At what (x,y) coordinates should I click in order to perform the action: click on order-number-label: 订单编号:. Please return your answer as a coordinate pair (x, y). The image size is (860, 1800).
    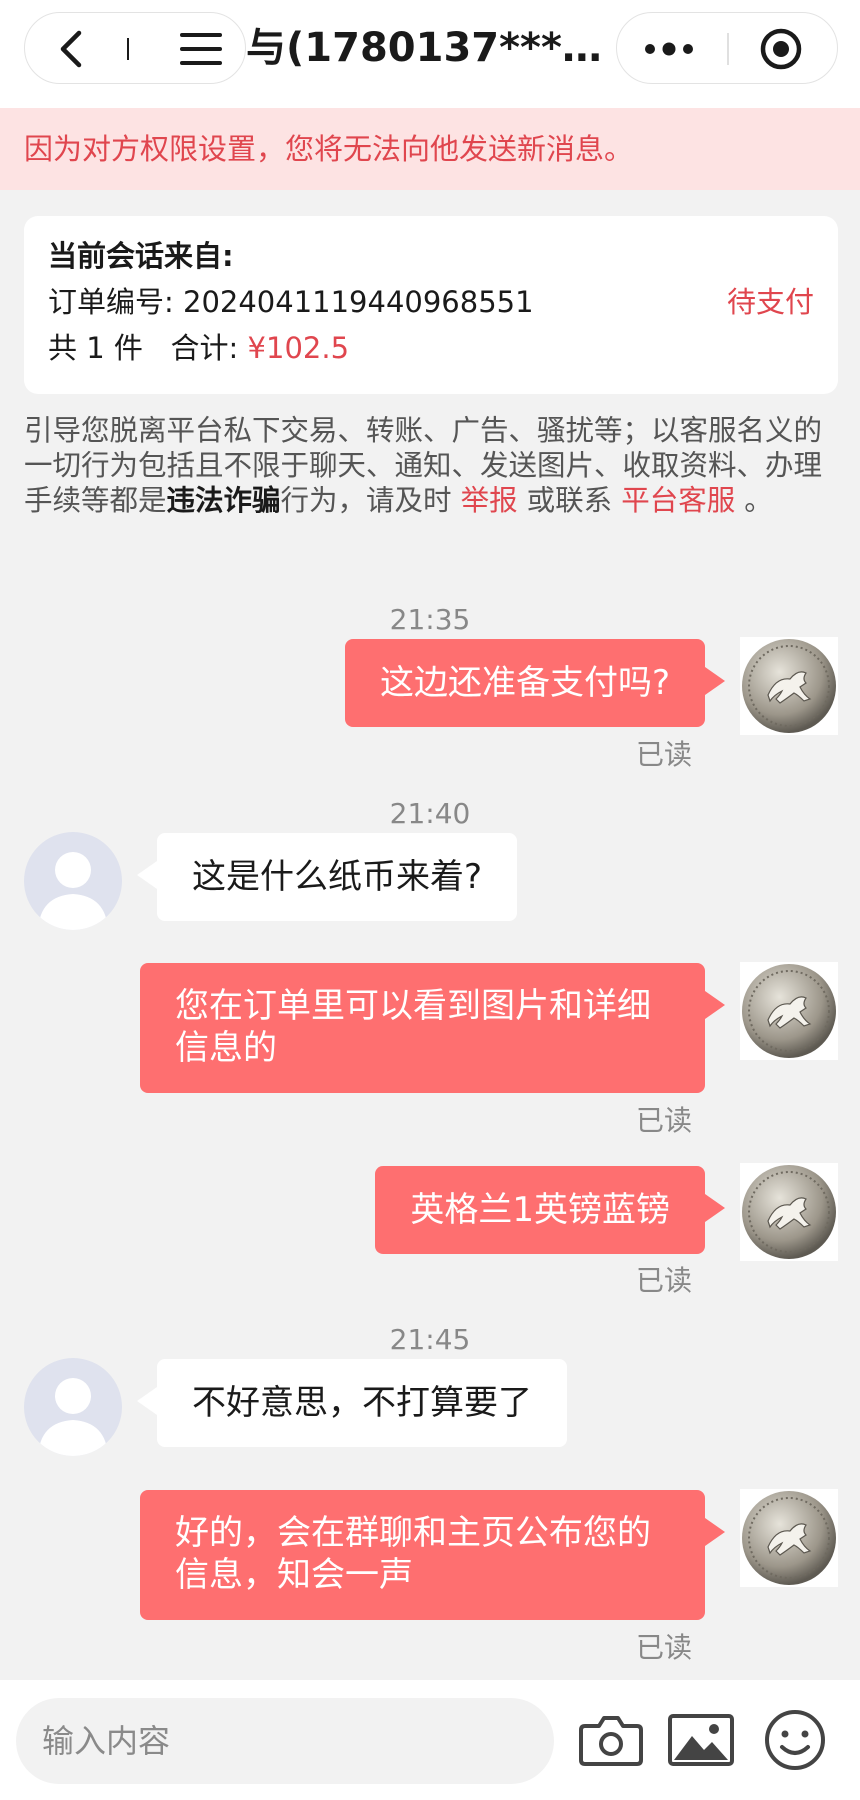
    Looking at the image, I should click on (111, 302).